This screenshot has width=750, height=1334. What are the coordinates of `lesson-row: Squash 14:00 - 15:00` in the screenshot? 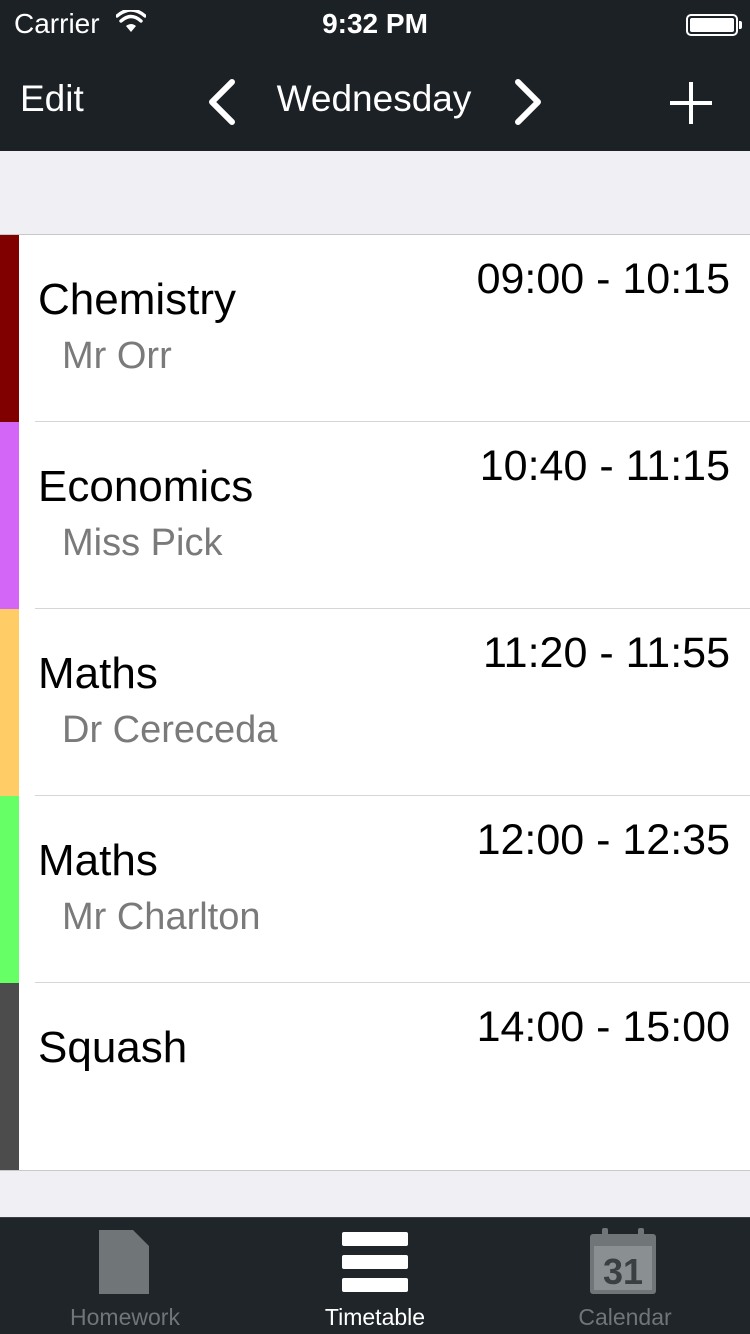 It's located at (375, 1076).